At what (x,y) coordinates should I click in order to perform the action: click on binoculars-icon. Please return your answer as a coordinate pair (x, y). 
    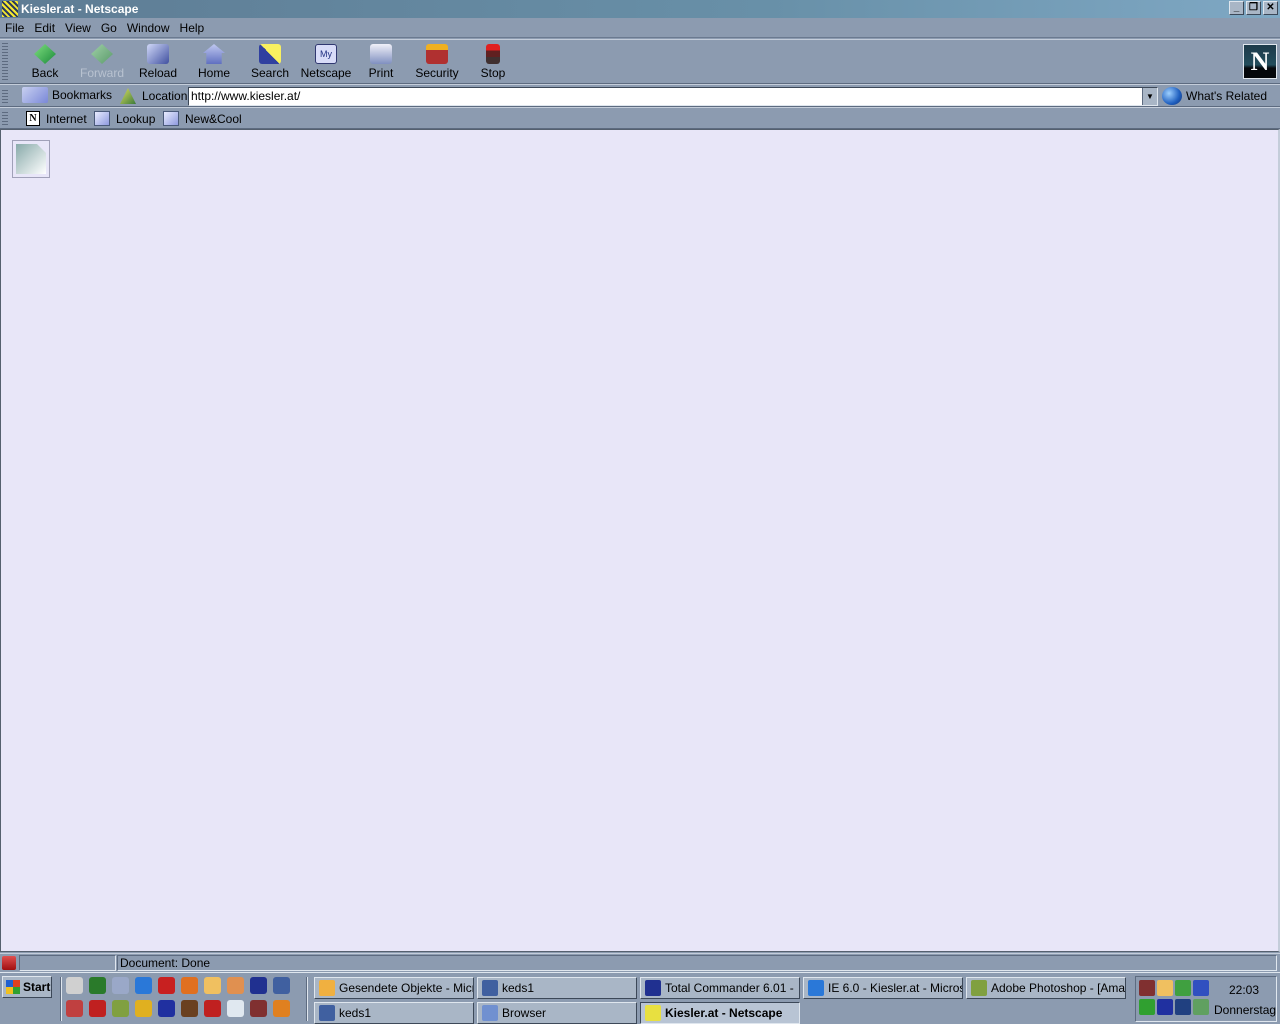
    Looking at the image, I should click on (97, 985).